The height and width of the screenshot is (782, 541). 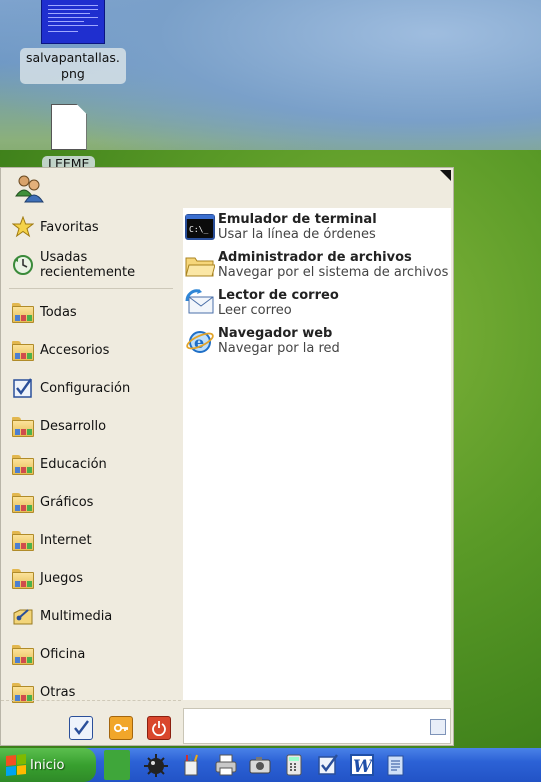 I want to click on category-multimedia: Multimedia, so click(x=91, y=616).